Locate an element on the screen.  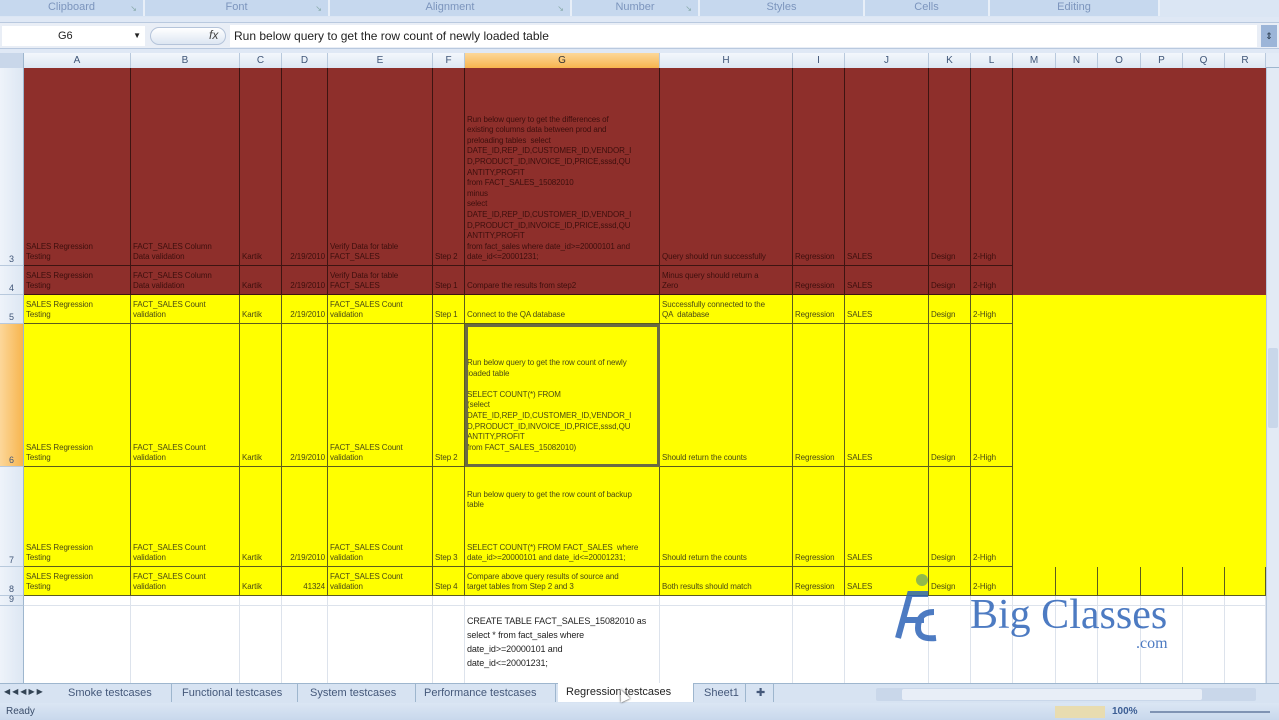
column-header-n: N is located at coordinates (1077, 60).